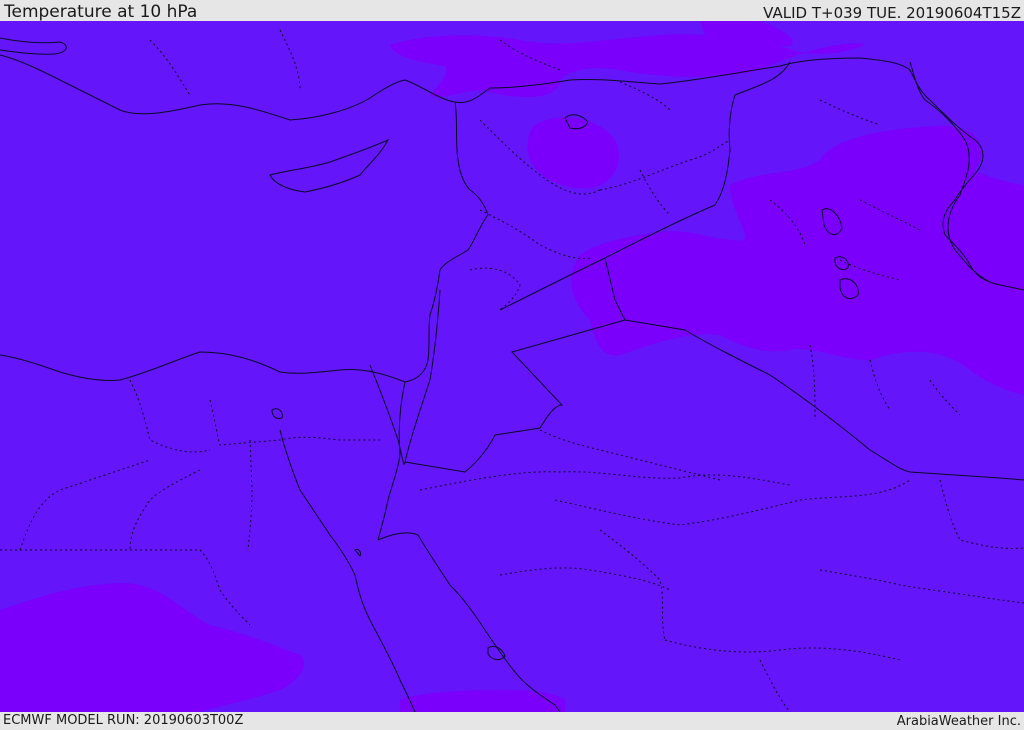 The image size is (1024, 730). I want to click on border-jordan-saudi, so click(515, 396).